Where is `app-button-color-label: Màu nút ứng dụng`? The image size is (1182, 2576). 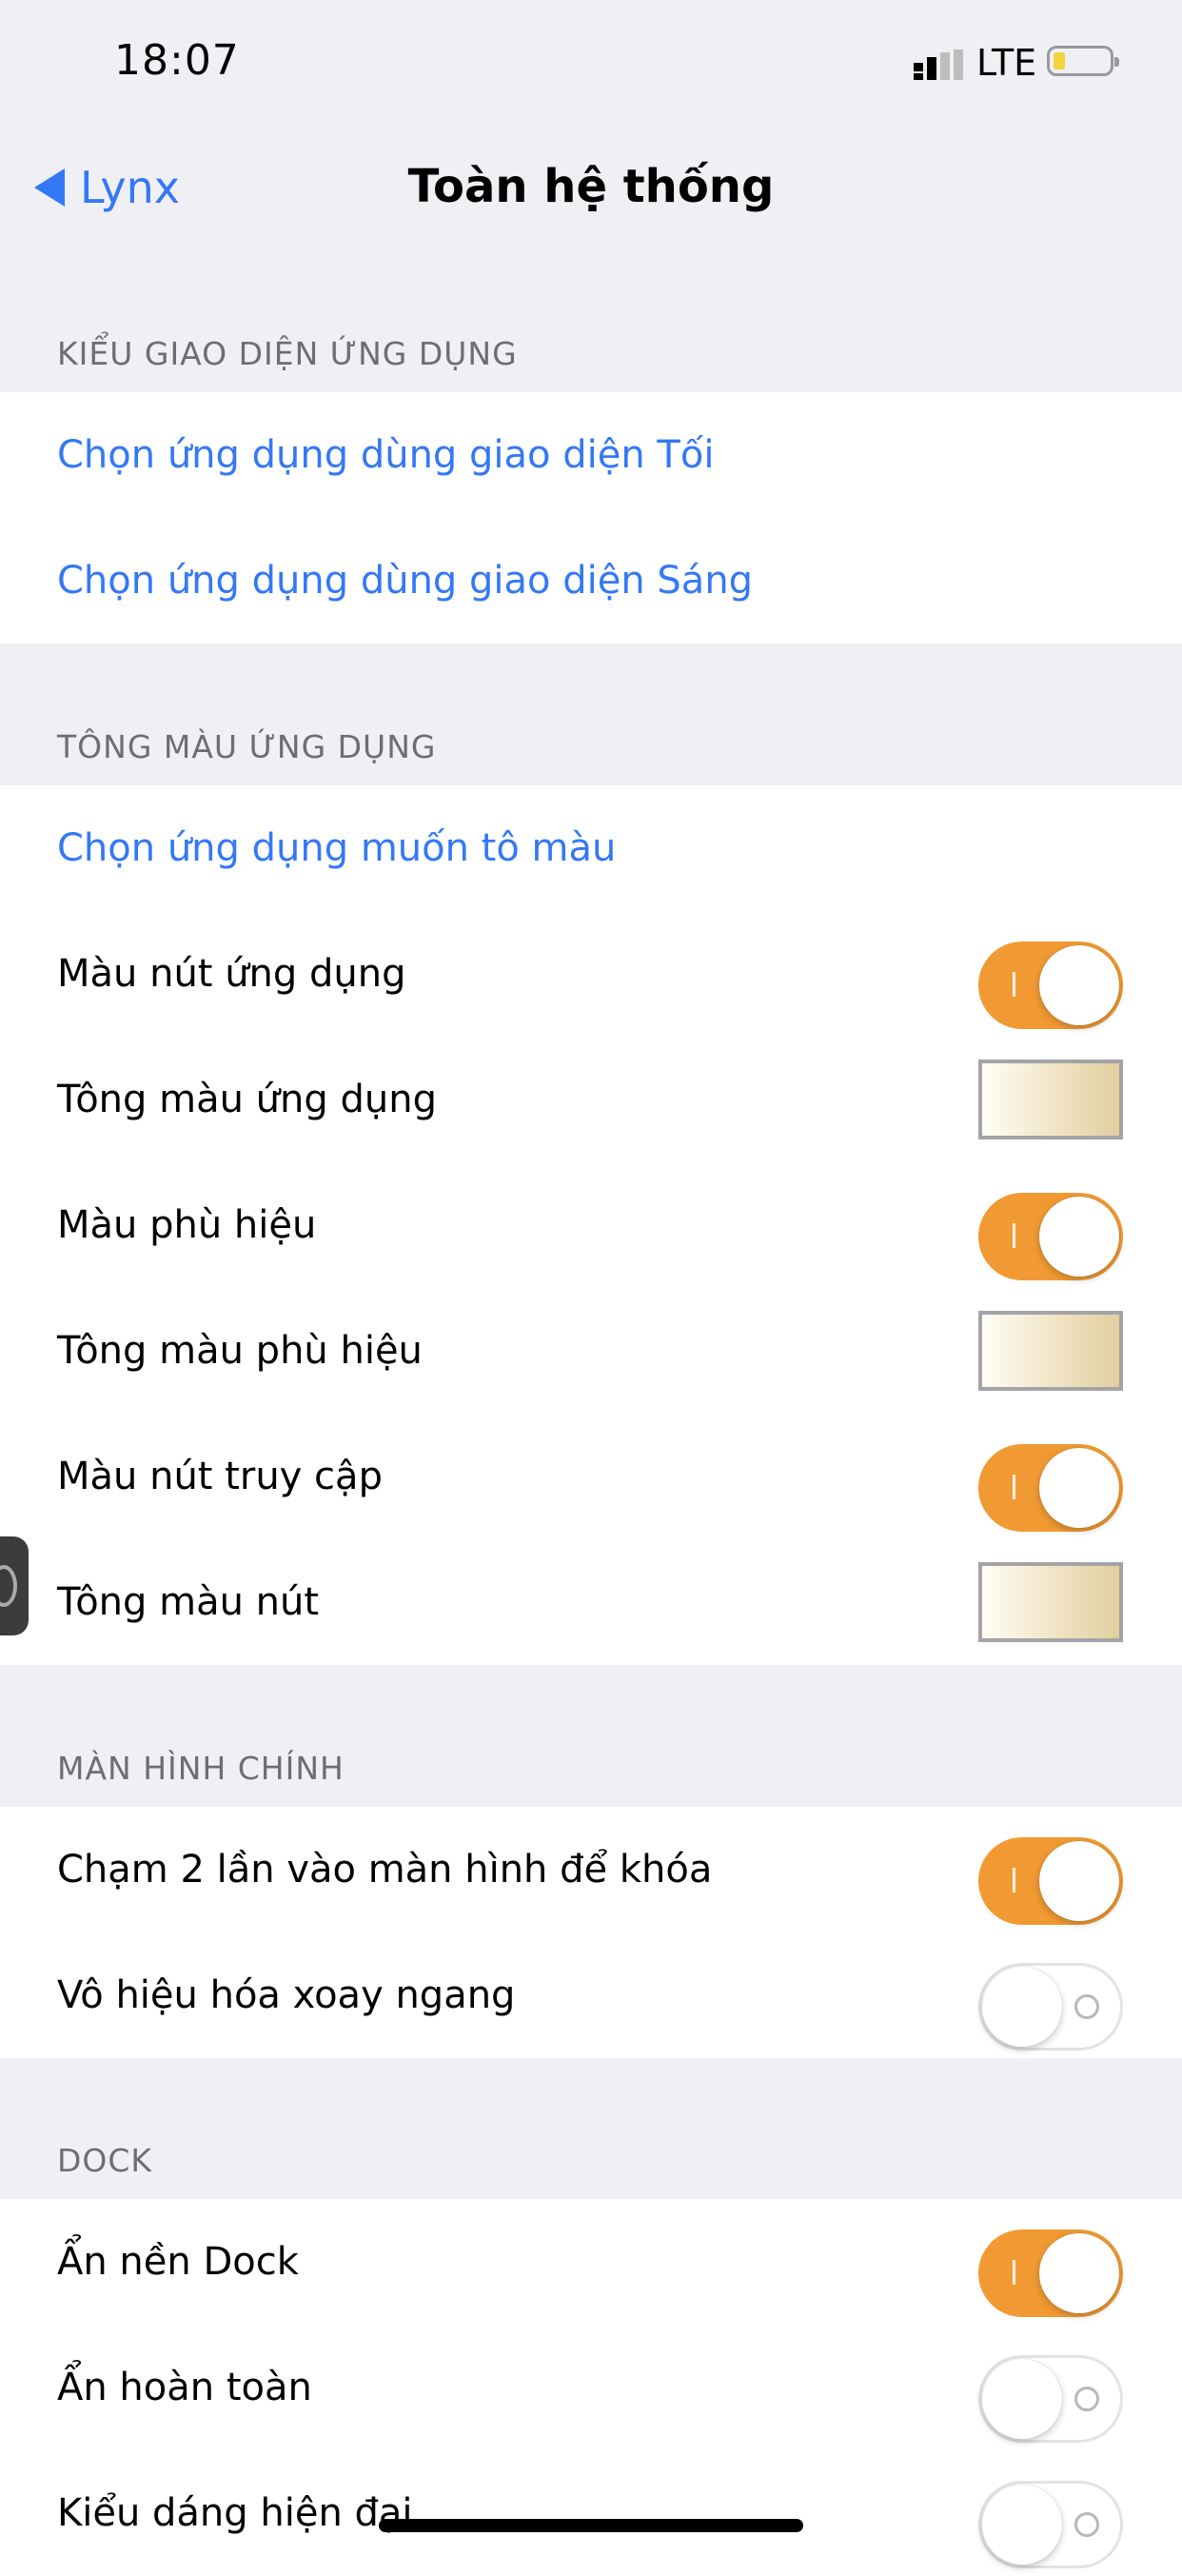
app-button-color-label: Màu nút ứng dụng is located at coordinates (231, 974).